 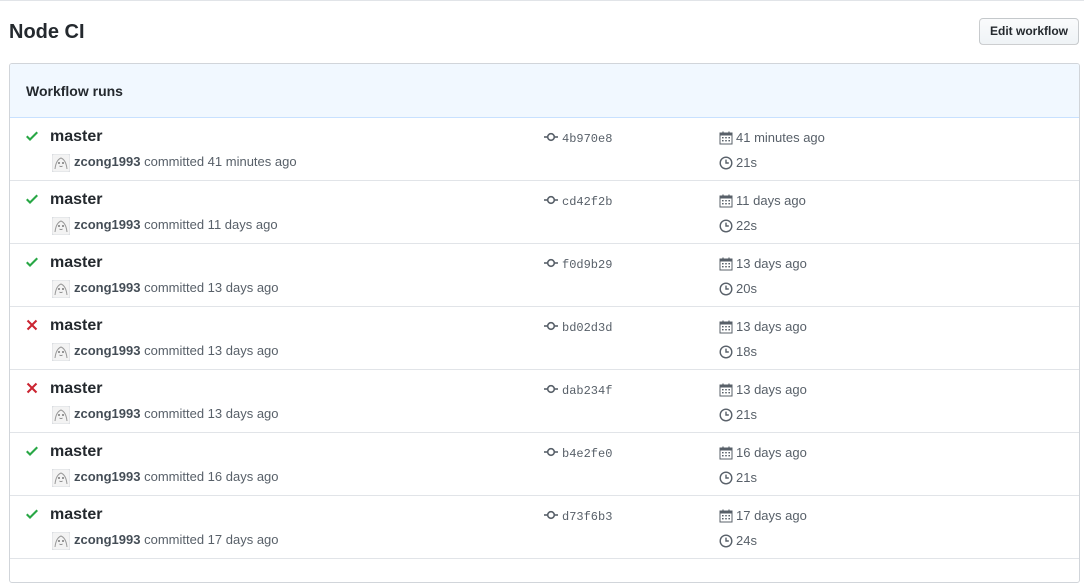 I want to click on commit-sha-text: d73f6b3, so click(x=587, y=517).